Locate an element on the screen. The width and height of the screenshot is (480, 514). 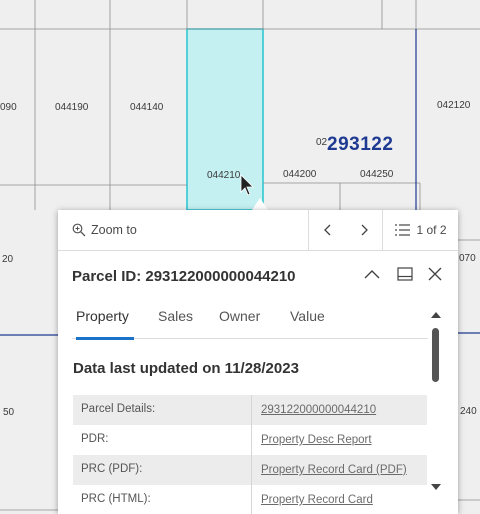
collapse-button is located at coordinates (372, 274).